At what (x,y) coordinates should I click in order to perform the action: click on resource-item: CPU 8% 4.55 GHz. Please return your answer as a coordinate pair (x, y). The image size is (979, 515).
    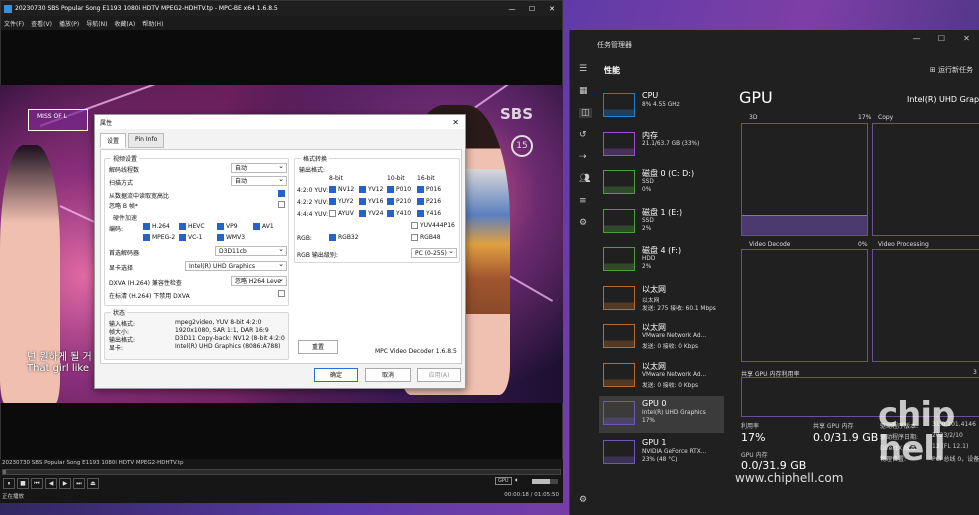
    Looking at the image, I should click on (661, 106).